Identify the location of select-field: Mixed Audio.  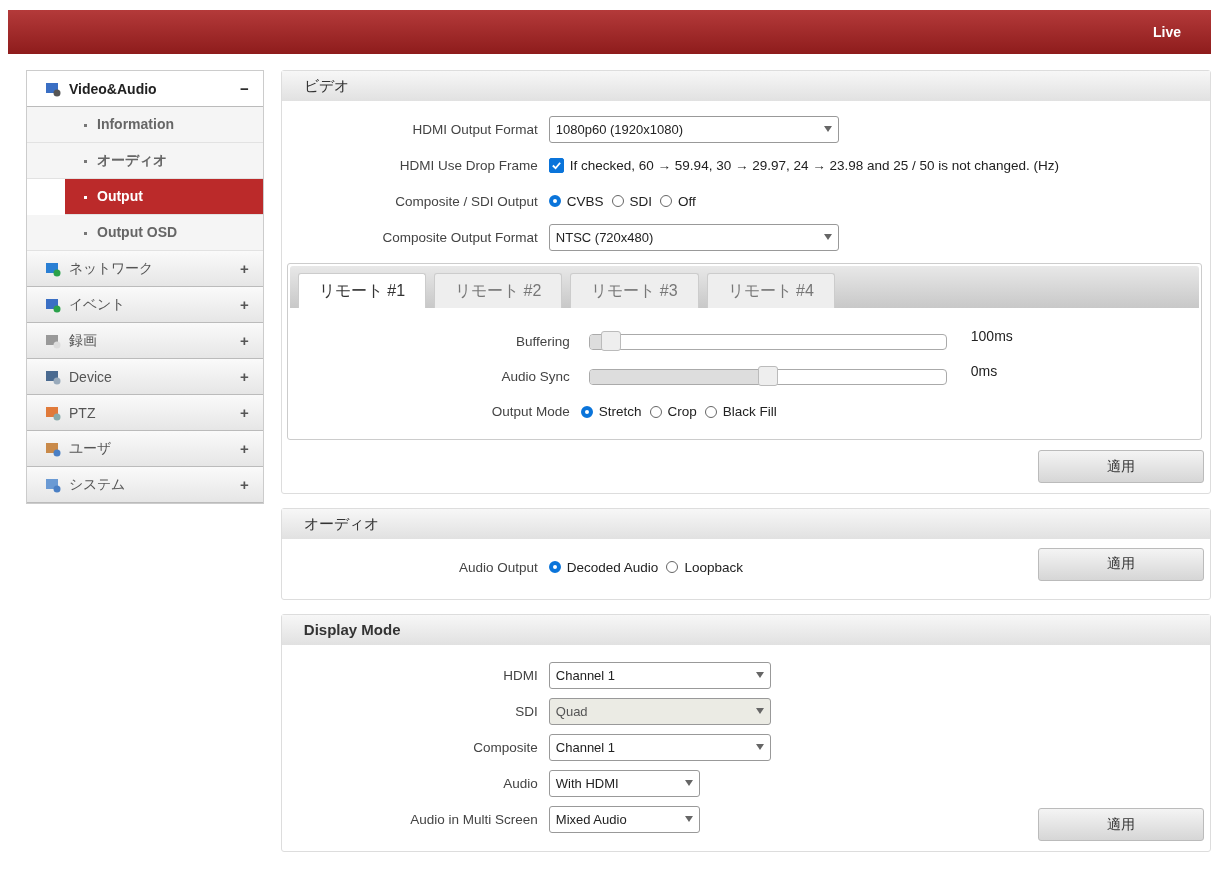
(624, 819).